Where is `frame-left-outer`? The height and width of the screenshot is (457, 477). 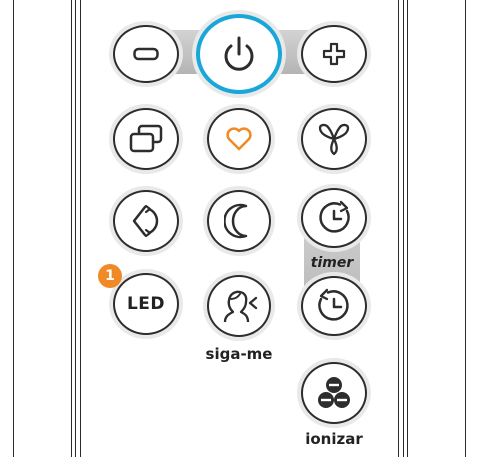 frame-left-outer is located at coordinates (13, 228).